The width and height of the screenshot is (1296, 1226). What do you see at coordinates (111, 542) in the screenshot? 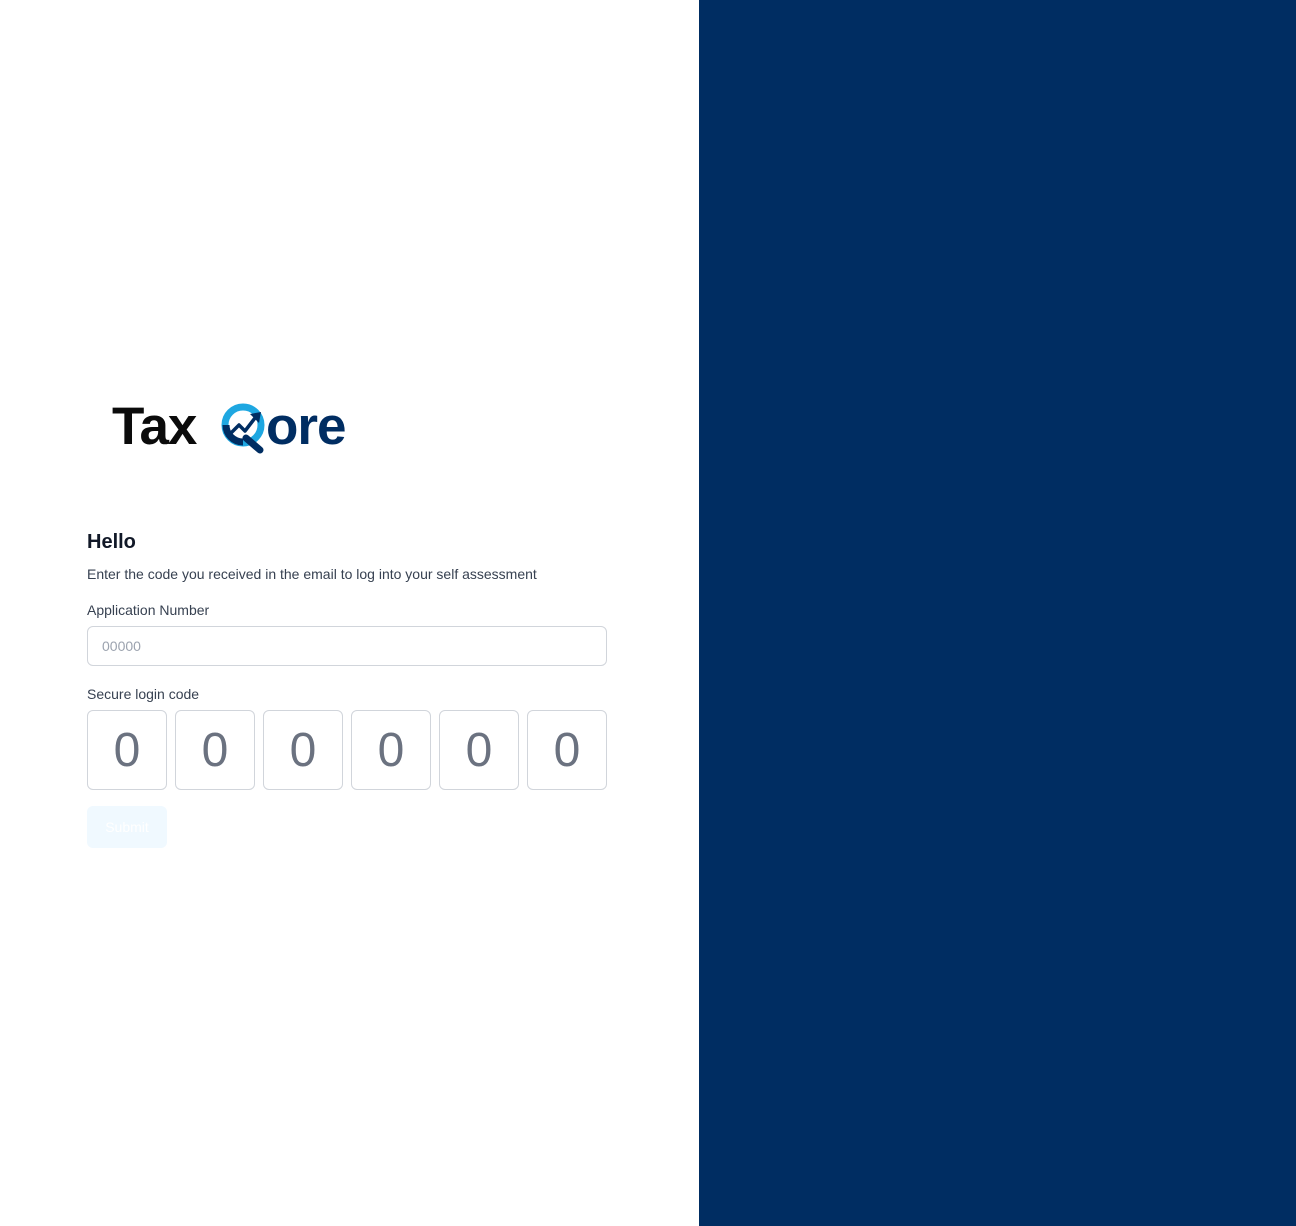
I see `page-title: Hello` at bounding box center [111, 542].